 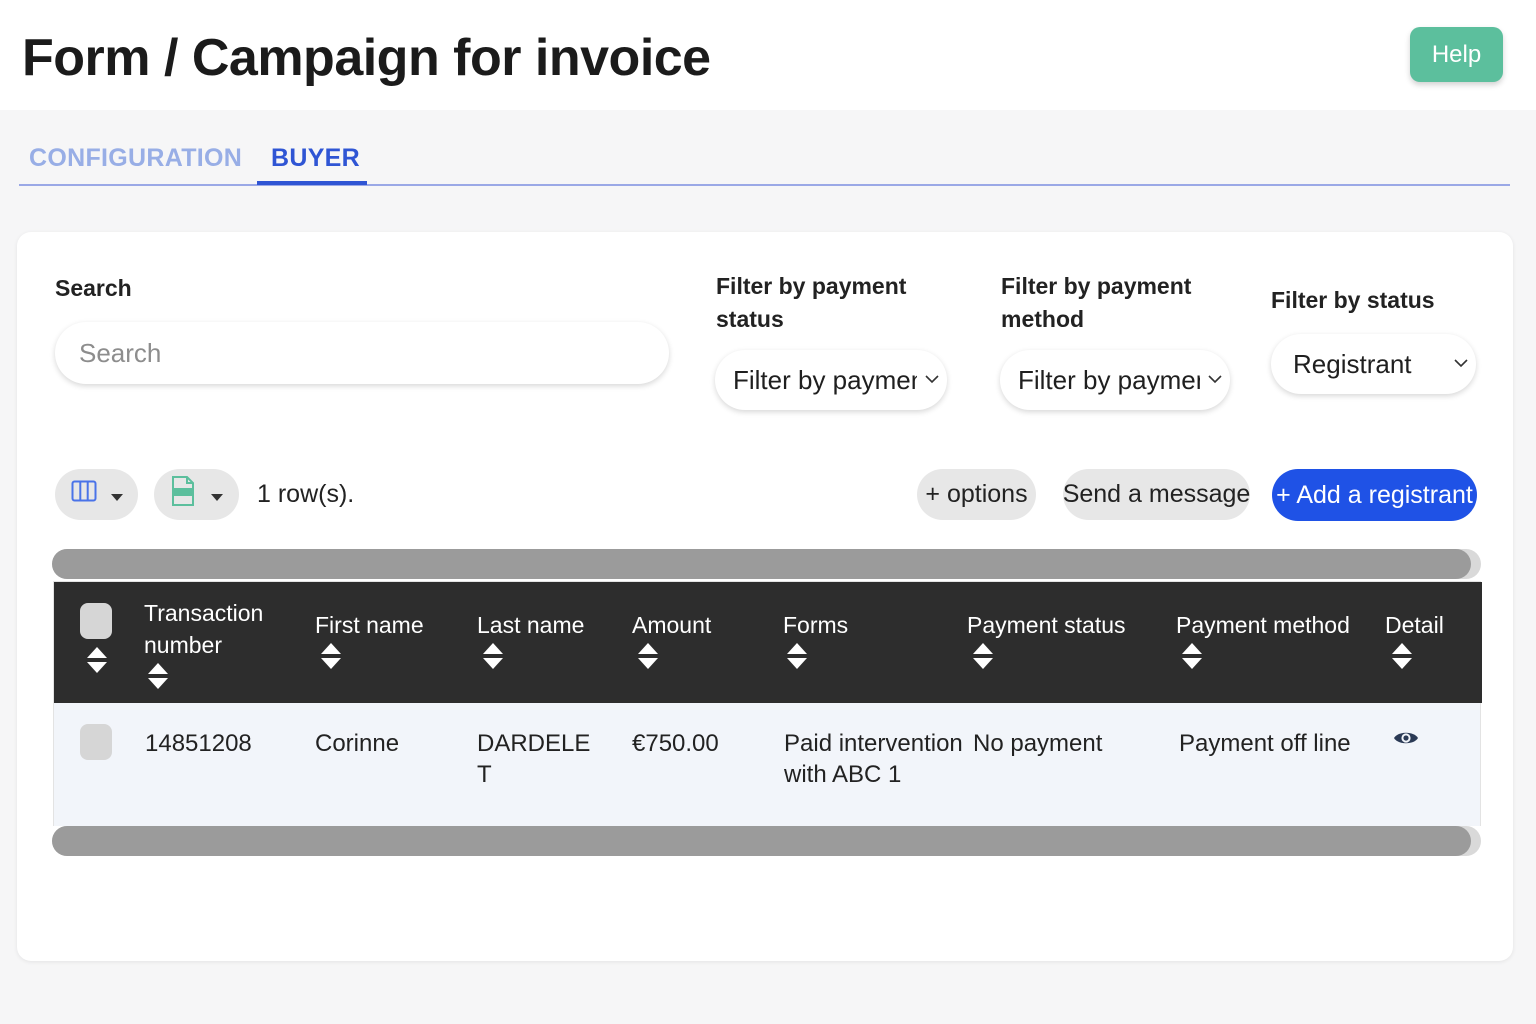 What do you see at coordinates (1374, 495) in the screenshot?
I see `add-registrant-button: + Add a registrant` at bounding box center [1374, 495].